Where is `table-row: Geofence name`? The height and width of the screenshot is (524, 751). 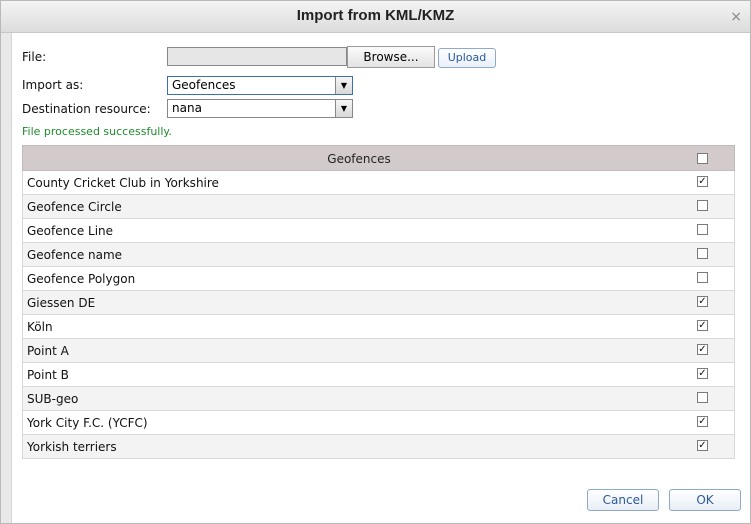 table-row: Geofence name is located at coordinates (378, 255).